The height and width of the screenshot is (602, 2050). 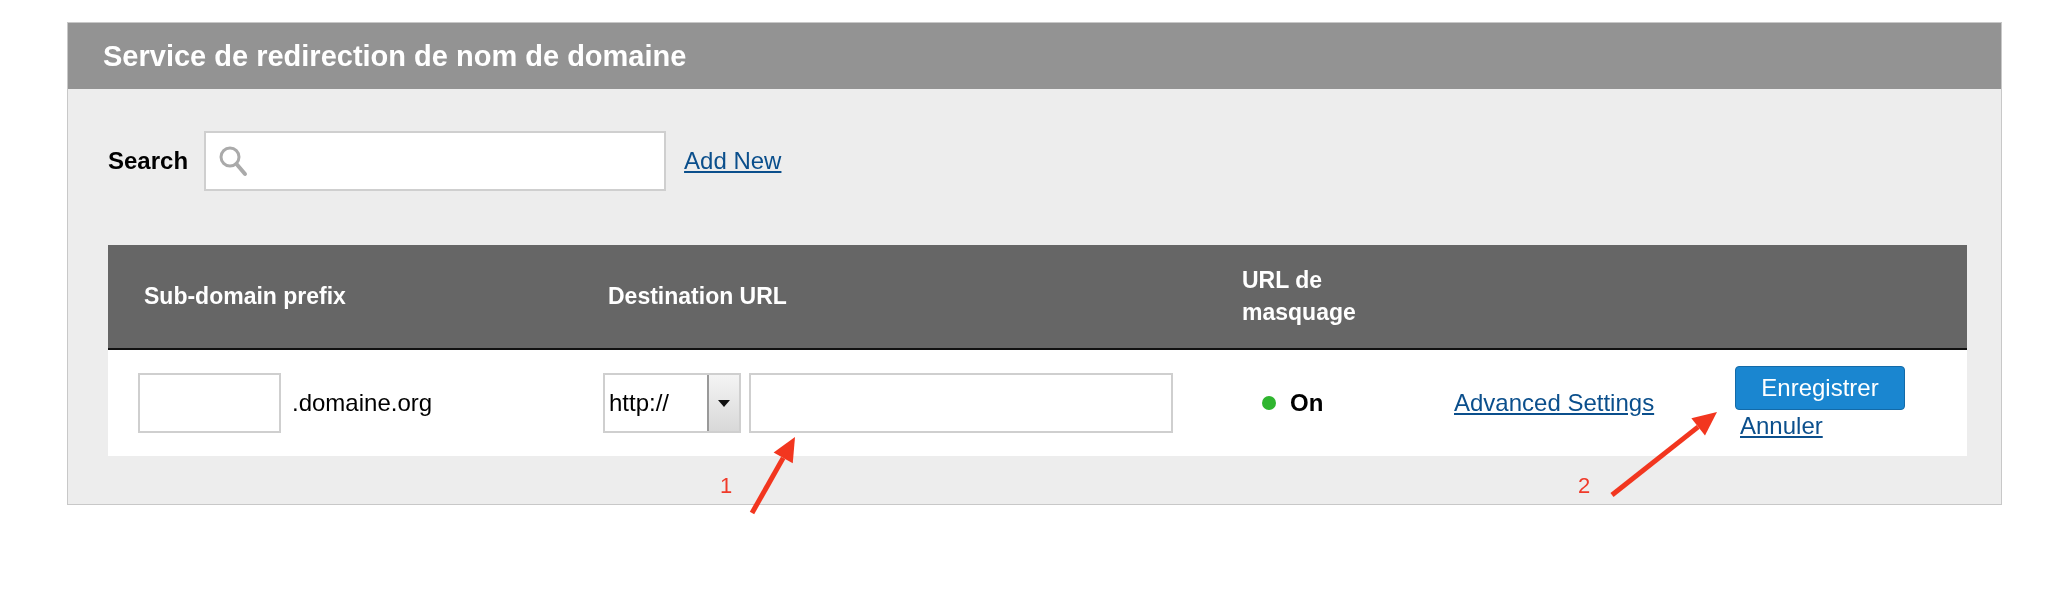 What do you see at coordinates (362, 403) in the screenshot?
I see `domain-suffix: .domaine.org` at bounding box center [362, 403].